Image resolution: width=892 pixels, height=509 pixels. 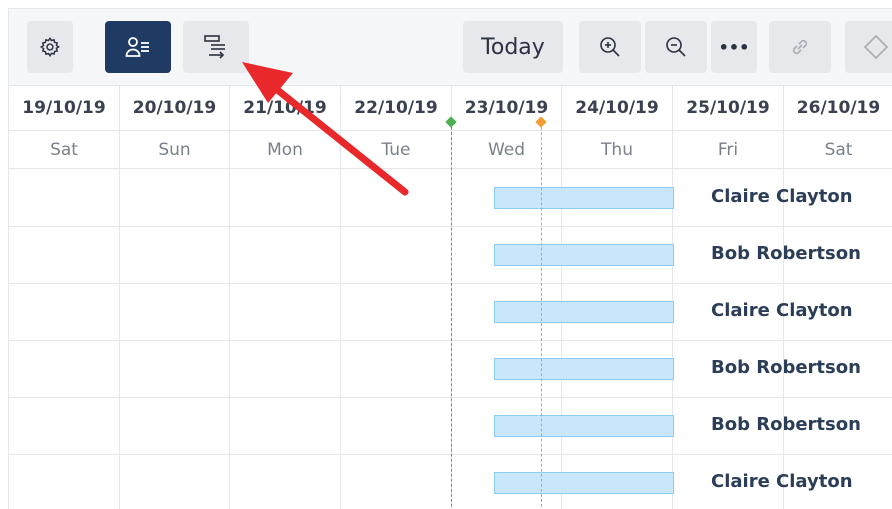 I want to click on date-cell: 26/10/19, so click(x=838, y=108).